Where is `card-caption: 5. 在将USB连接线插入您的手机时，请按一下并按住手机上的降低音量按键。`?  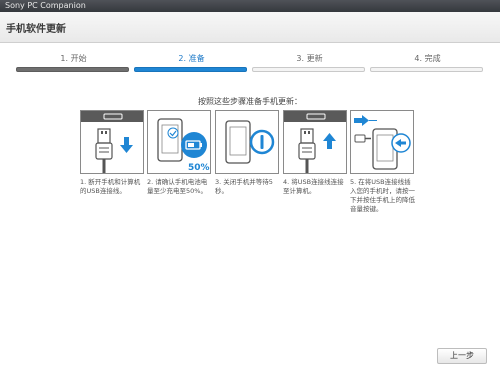
card-caption: 5. 在将USB连接线插入您的手机时，请按一下并按住手机上的降低音量按键。 is located at coordinates (382, 195).